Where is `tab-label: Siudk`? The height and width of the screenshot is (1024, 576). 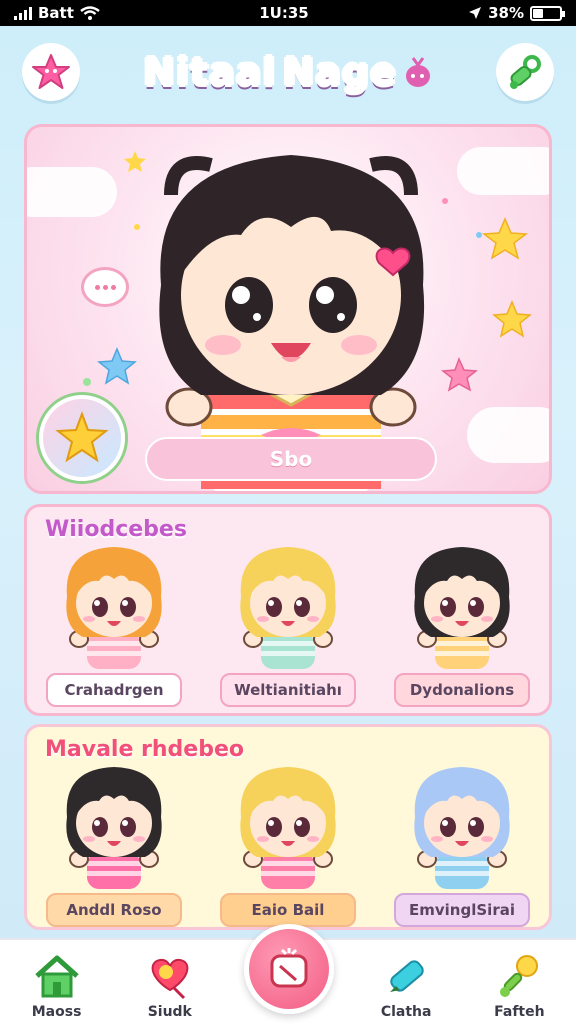 tab-label: Siudk is located at coordinates (169, 1012).